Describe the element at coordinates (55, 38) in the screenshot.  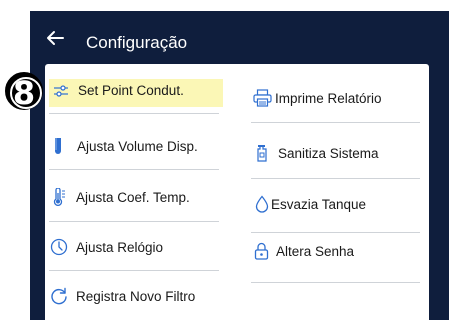
I see `arrow-left-icon` at that location.